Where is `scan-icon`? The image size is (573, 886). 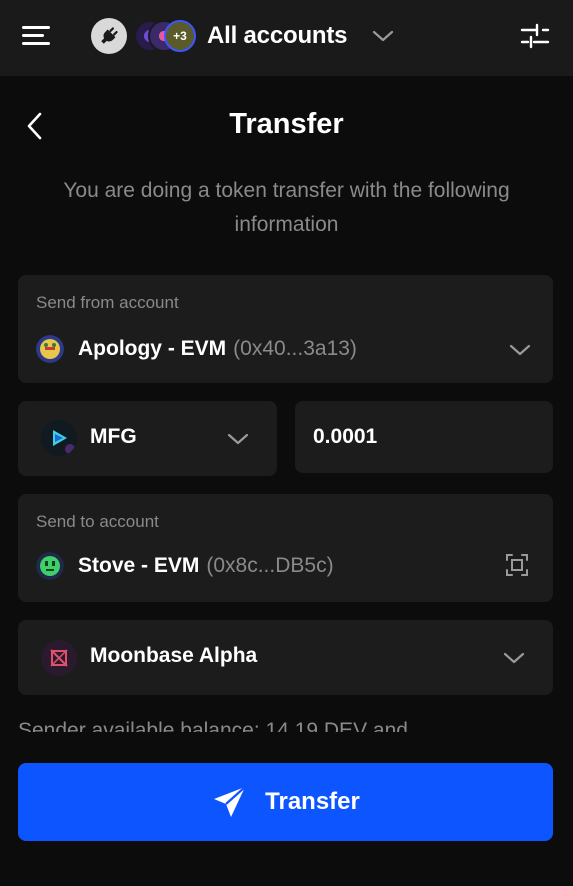
scan-icon is located at coordinates (517, 565).